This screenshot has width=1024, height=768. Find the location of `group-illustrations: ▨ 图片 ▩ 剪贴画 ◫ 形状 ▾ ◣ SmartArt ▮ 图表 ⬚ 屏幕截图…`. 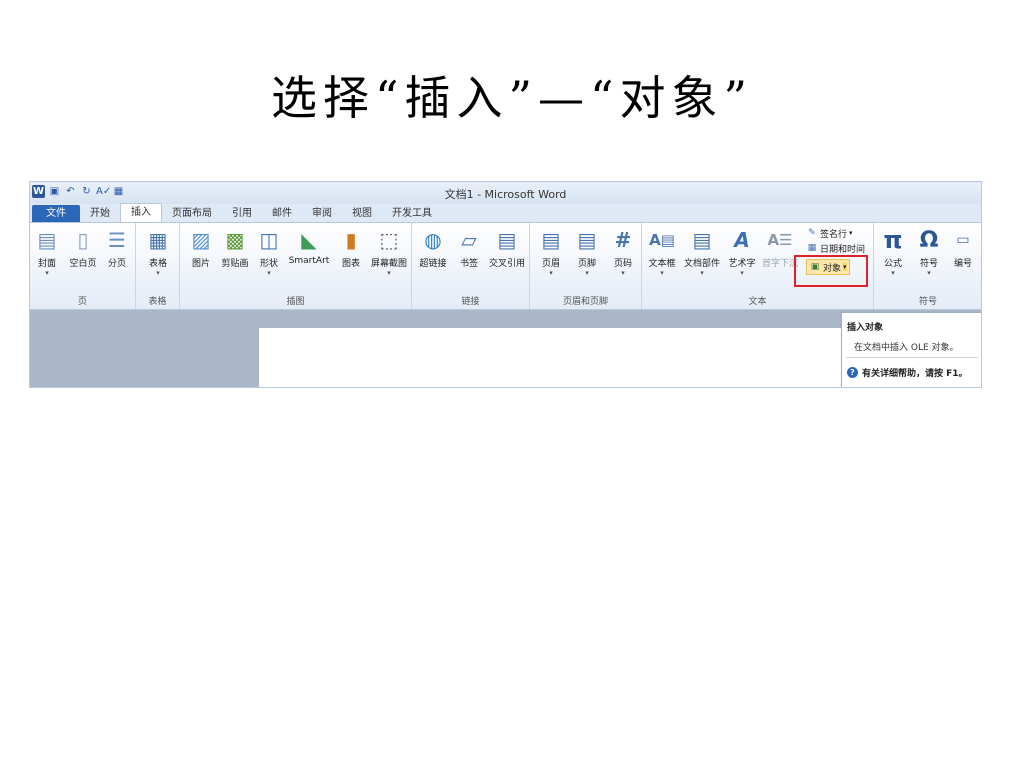

group-illustrations: ▨ 图片 ▩ 剪贴画 ◫ 形状 ▾ ◣ SmartArt ▮ 图表 ⬚ 屏幕截图… is located at coordinates (296, 266).